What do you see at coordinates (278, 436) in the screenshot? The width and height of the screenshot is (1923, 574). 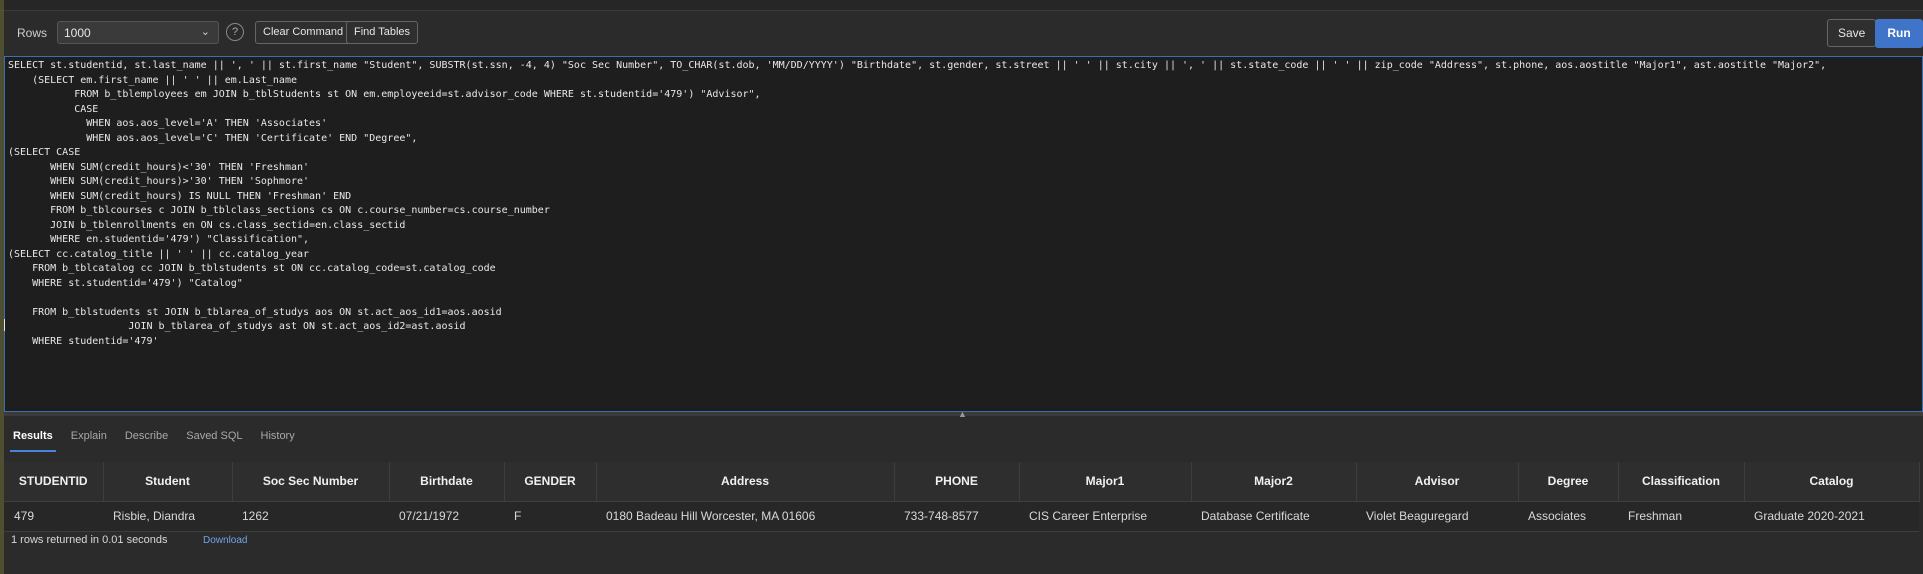 I see `tab-history: History` at bounding box center [278, 436].